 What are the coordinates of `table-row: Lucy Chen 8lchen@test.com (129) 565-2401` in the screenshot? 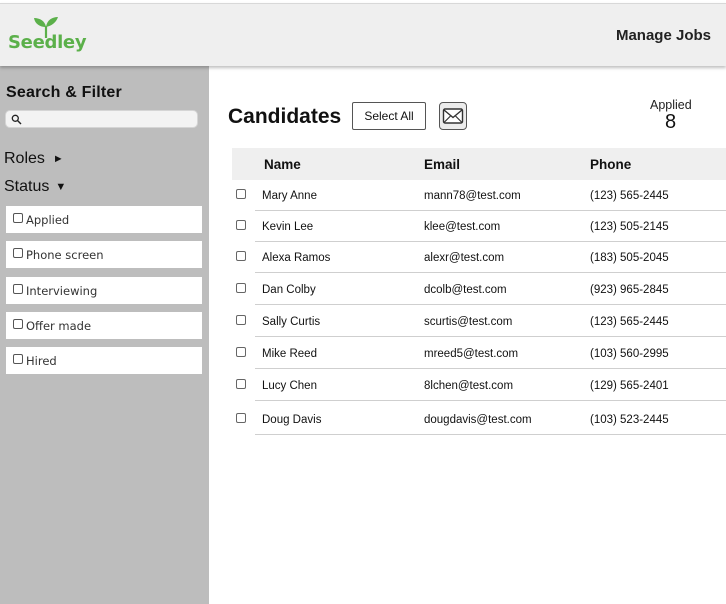 It's located at (479, 385).